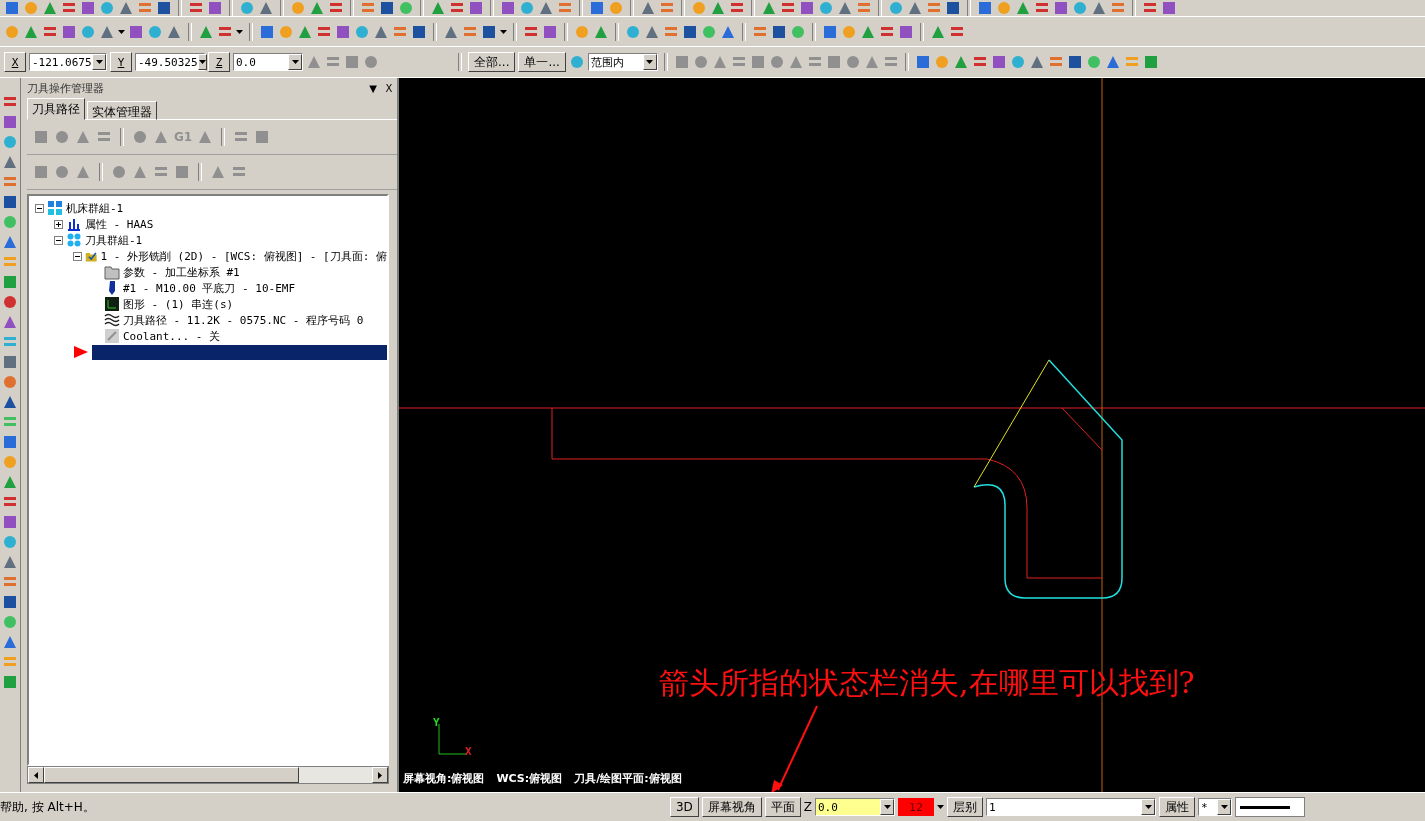 The height and width of the screenshot is (821, 1425). What do you see at coordinates (239, 352) in the screenshot?
I see `insert-row` at bounding box center [239, 352].